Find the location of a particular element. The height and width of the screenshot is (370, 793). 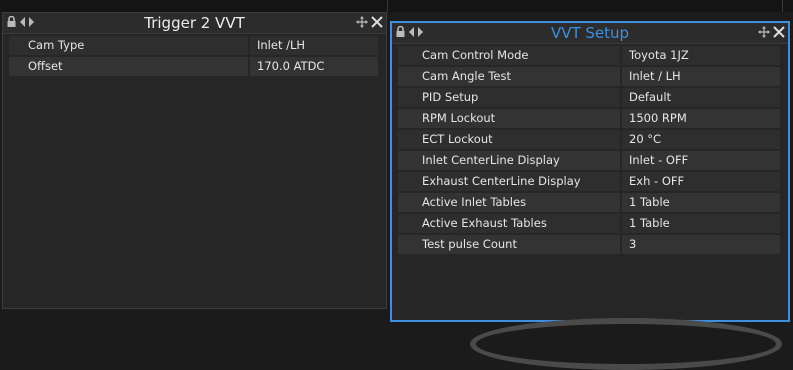

property-value: Inlet - OFF is located at coordinates (701, 160).